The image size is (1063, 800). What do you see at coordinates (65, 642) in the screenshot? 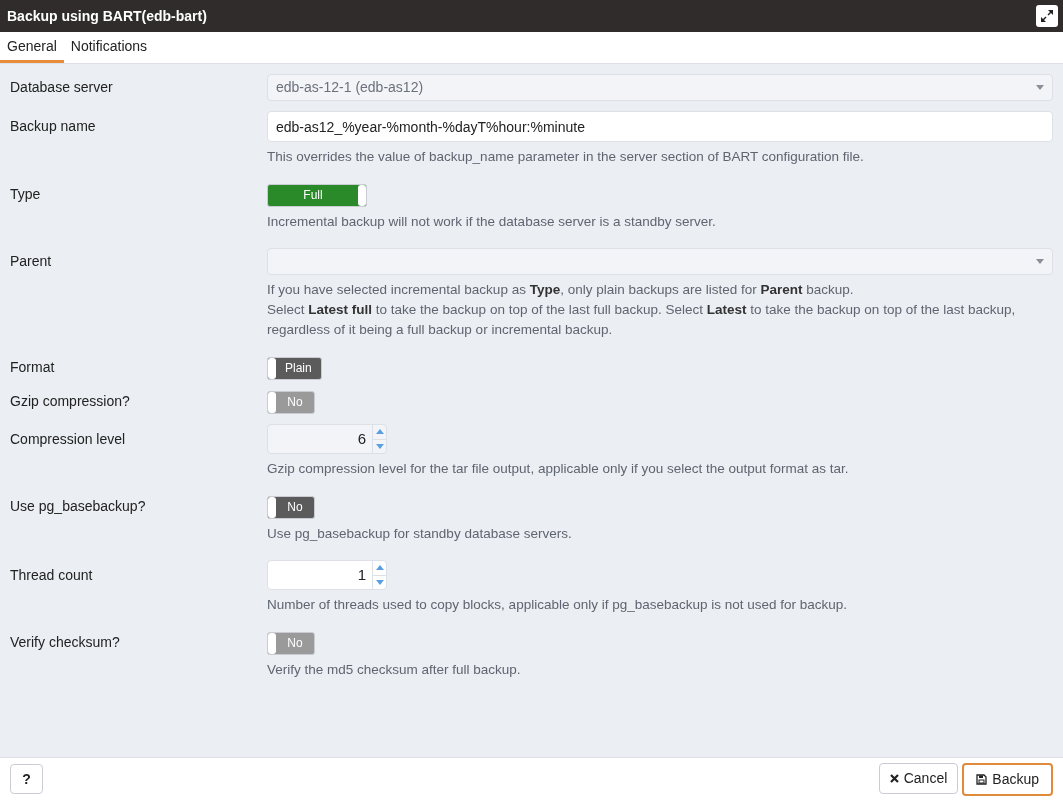
I see `field-label: Verify checksum?` at bounding box center [65, 642].